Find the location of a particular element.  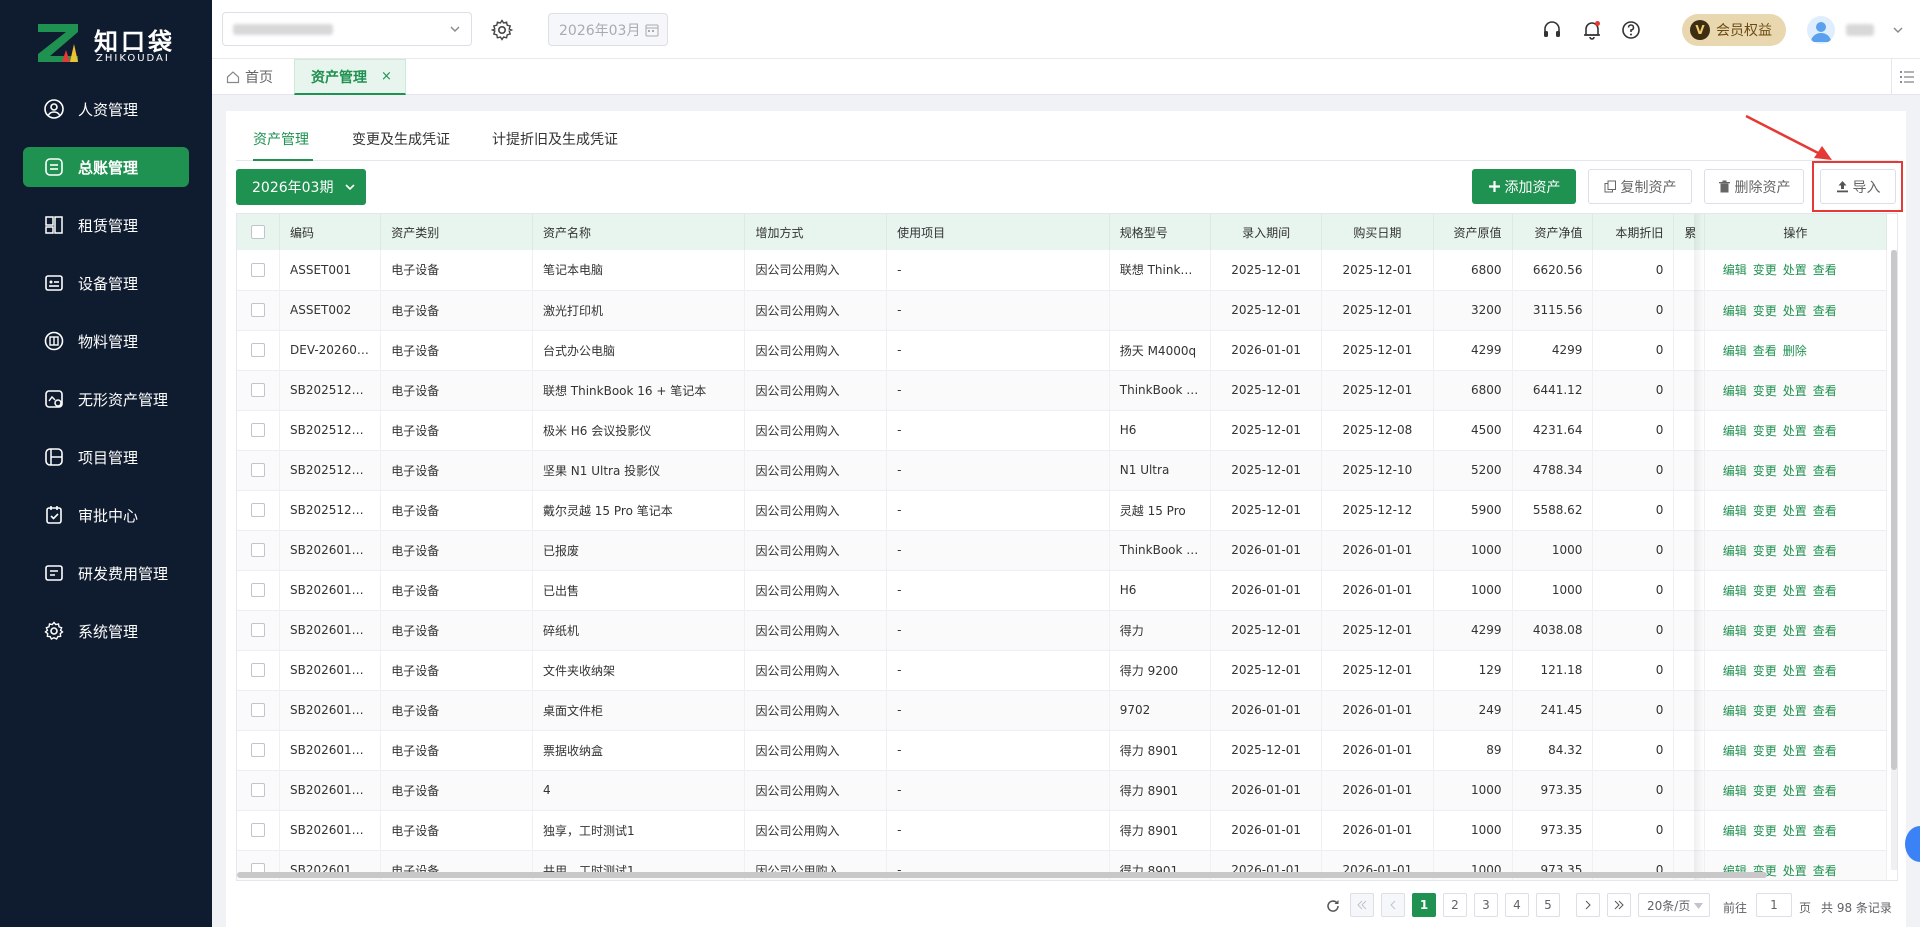

select-all-checkbox is located at coordinates (258, 232).